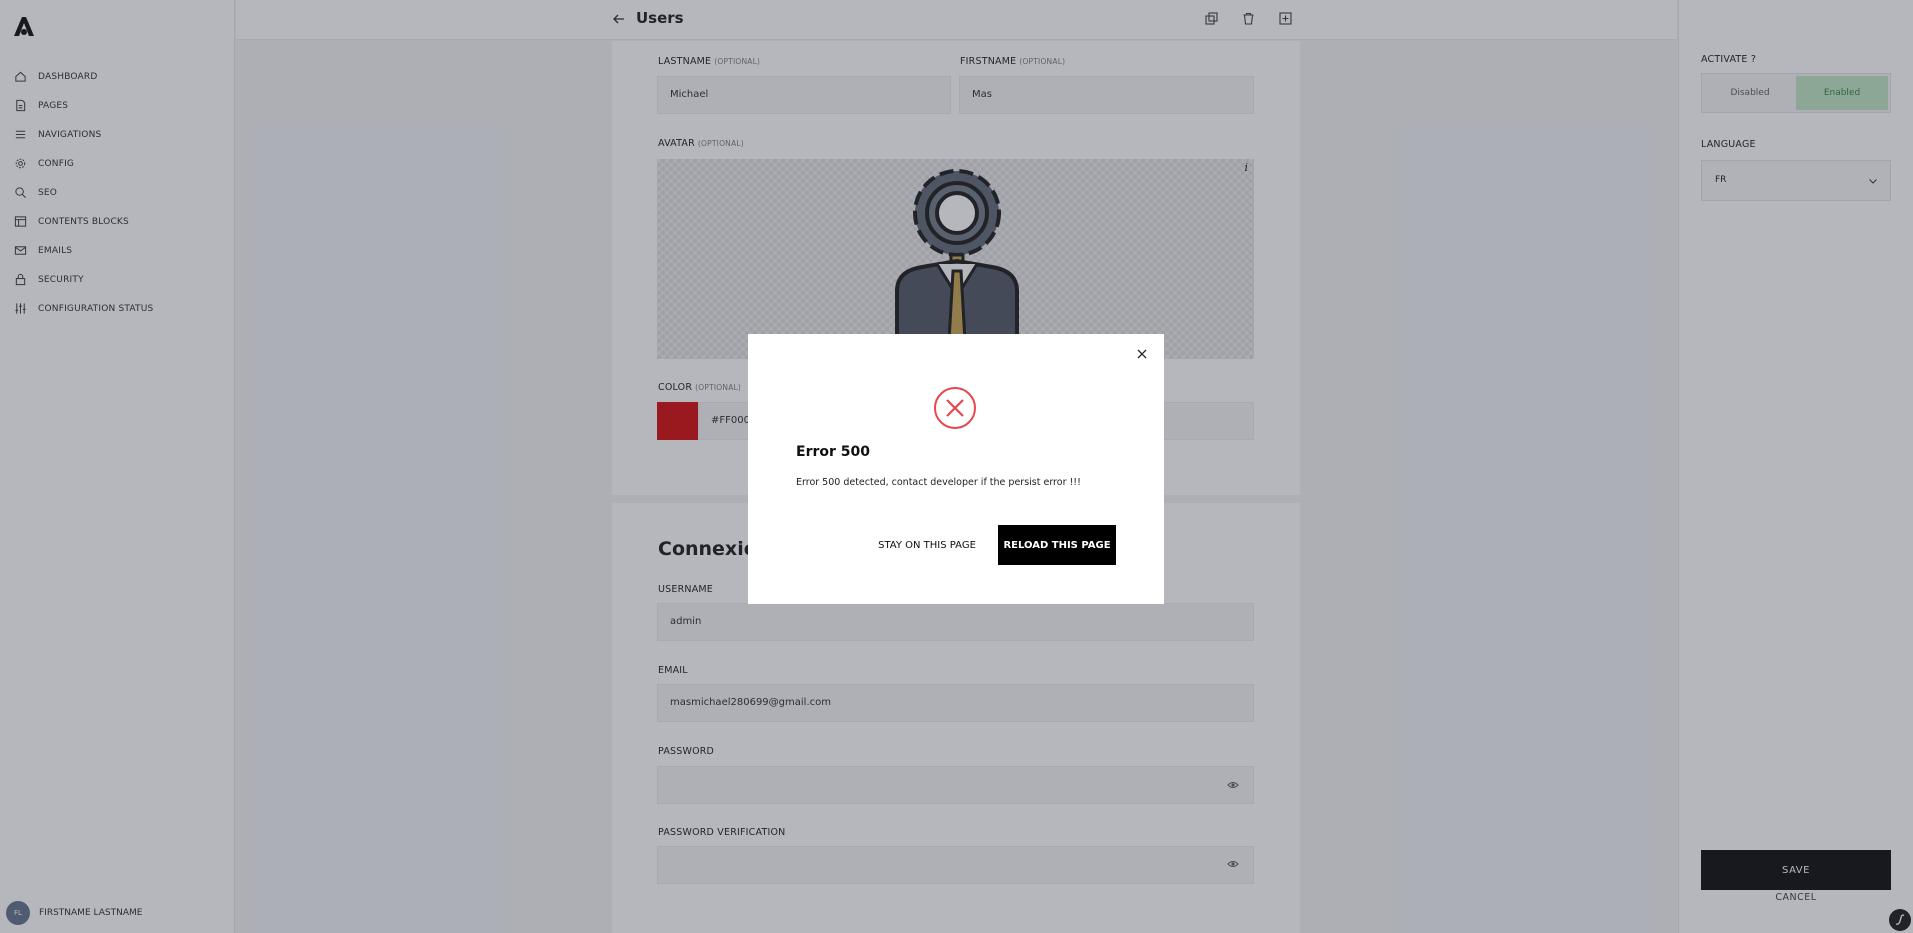 Image resolution: width=1913 pixels, height=933 pixels. Describe the element at coordinates (1142, 354) in the screenshot. I see `close-icon` at that location.